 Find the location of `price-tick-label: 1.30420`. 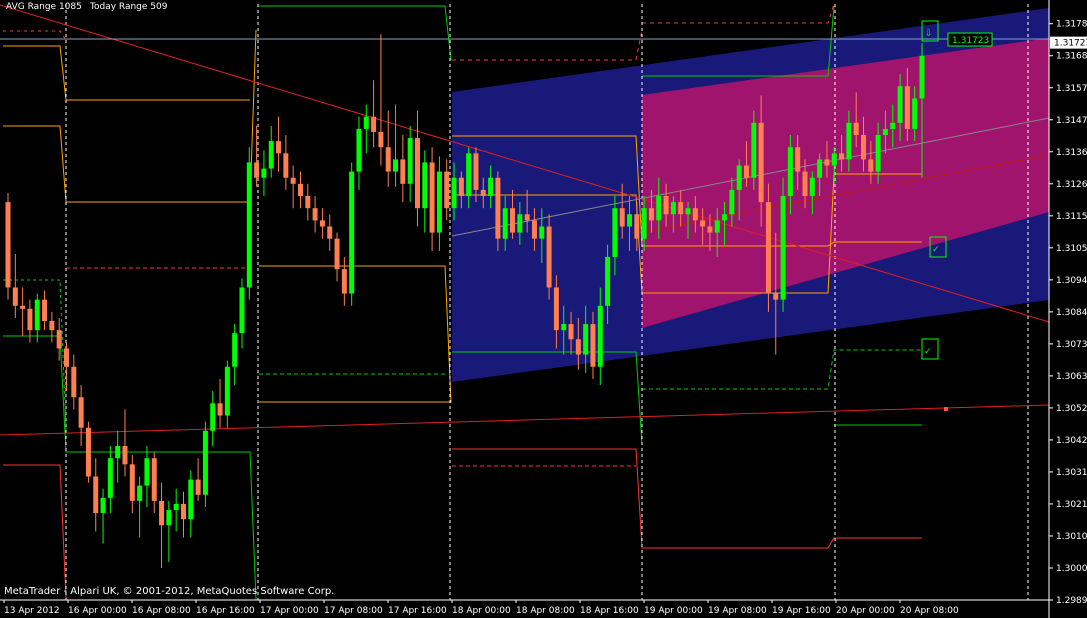

price-tick-label: 1.30420 is located at coordinates (1071, 441).